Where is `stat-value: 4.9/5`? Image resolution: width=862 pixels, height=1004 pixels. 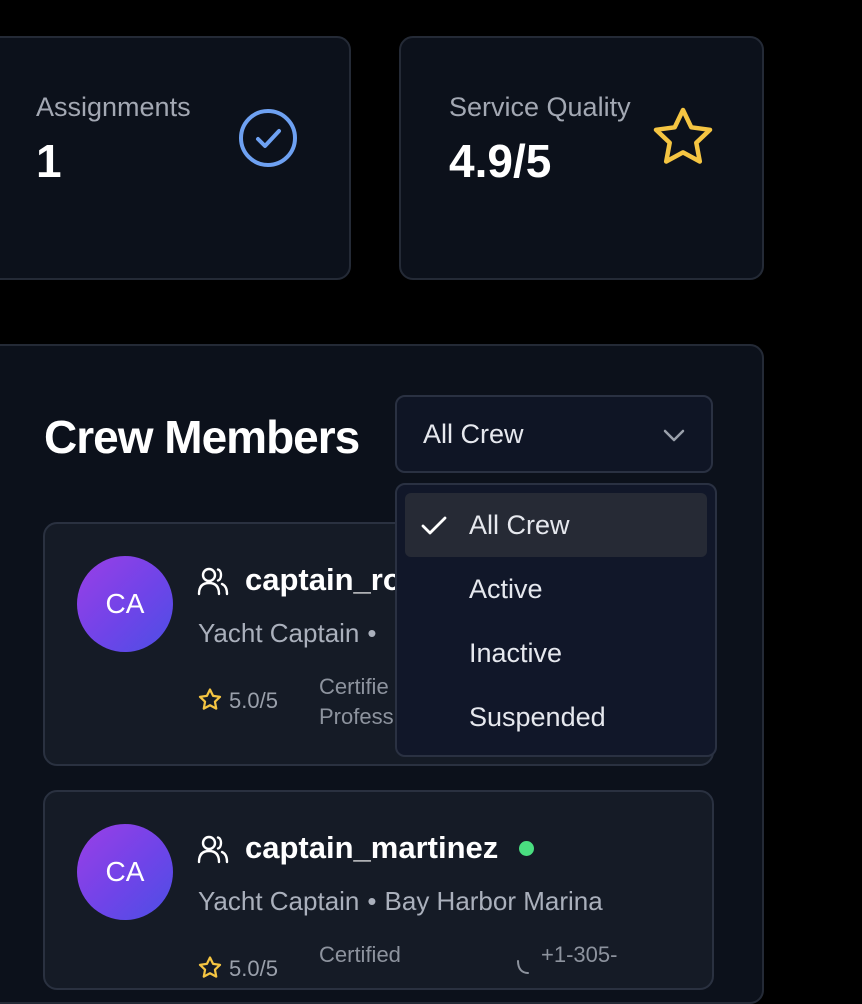 stat-value: 4.9/5 is located at coordinates (500, 161).